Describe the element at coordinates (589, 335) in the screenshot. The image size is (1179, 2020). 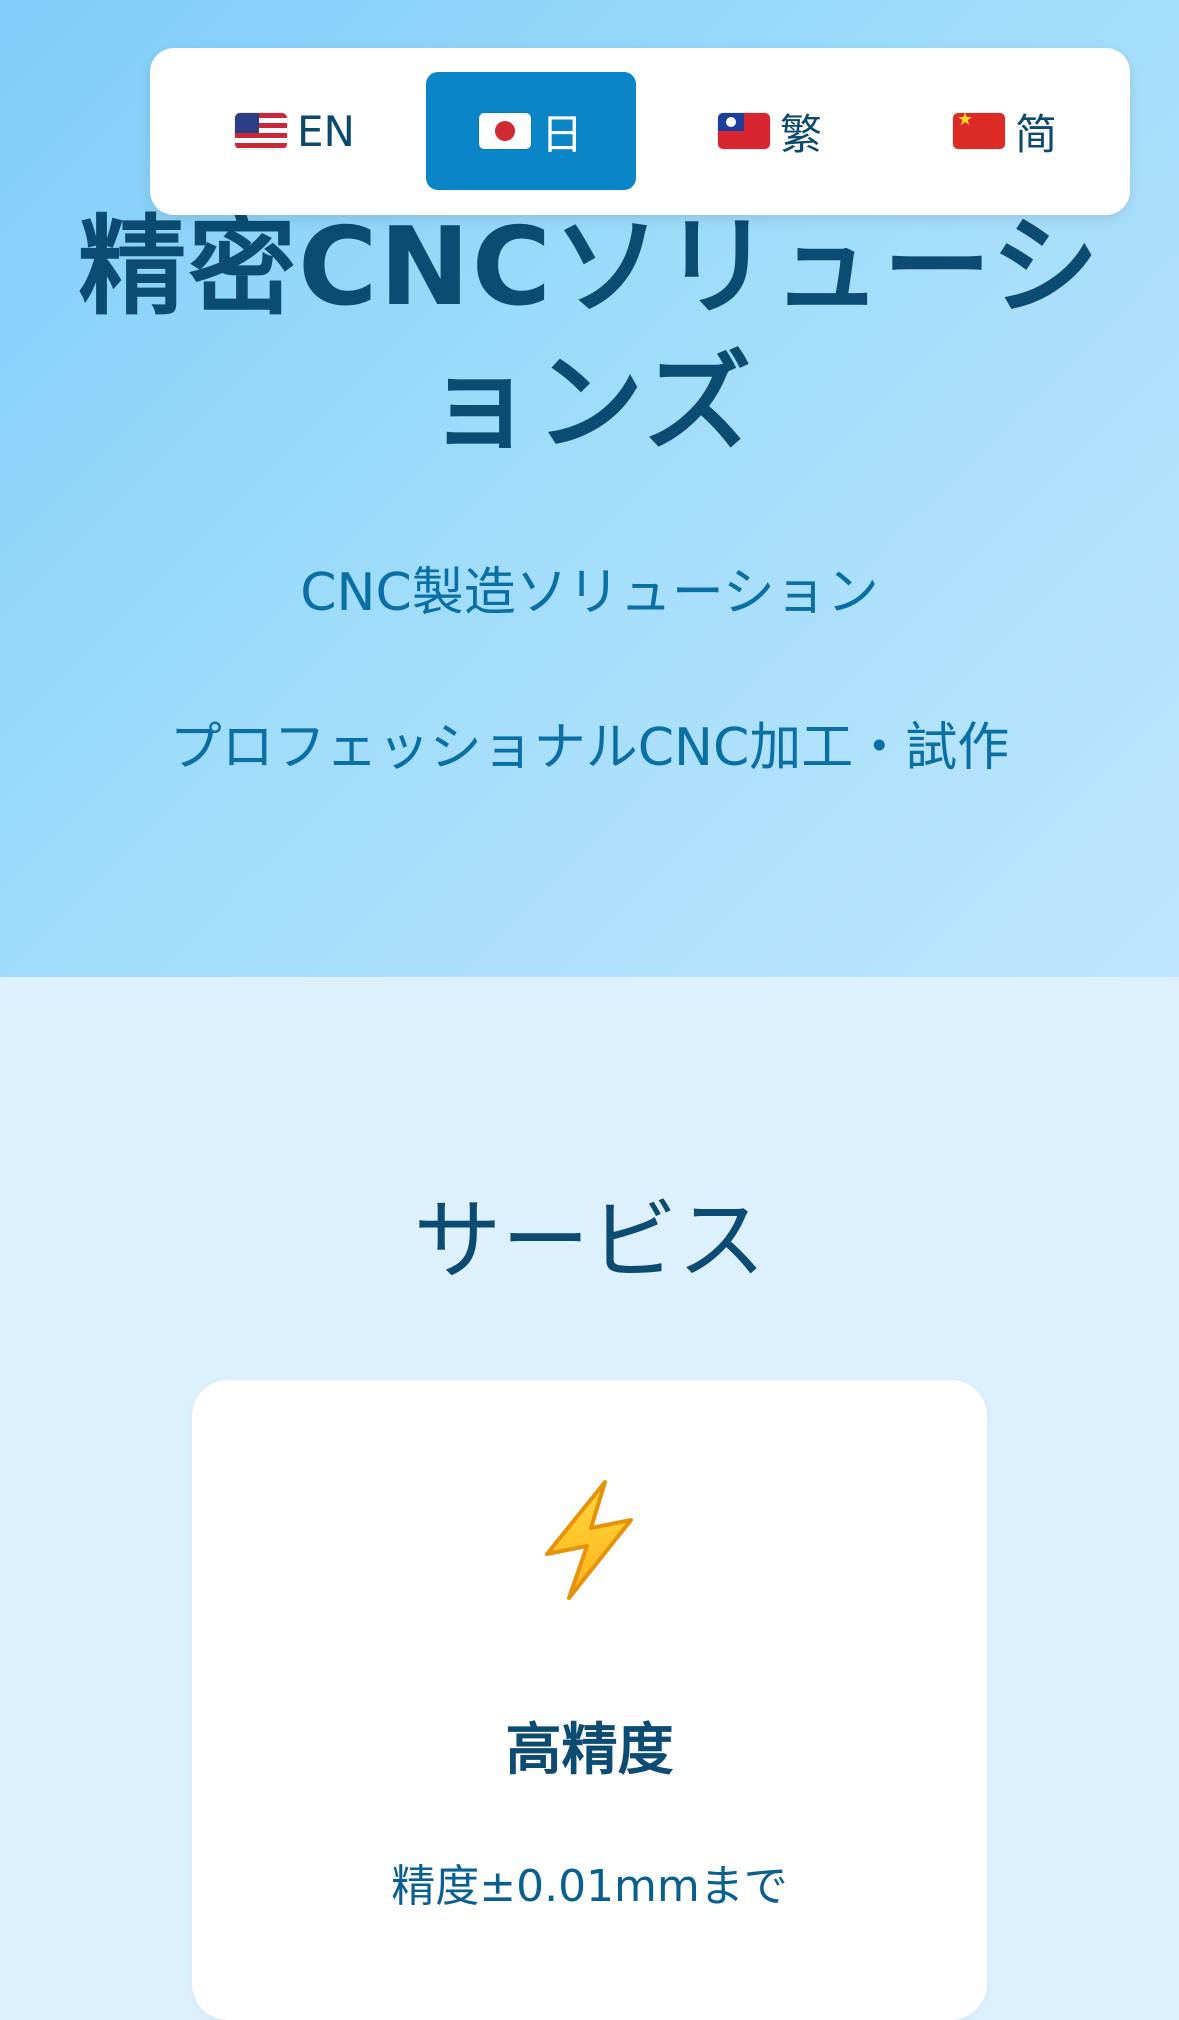
I see `hero-title: 精密CNCソリューションズ` at that location.